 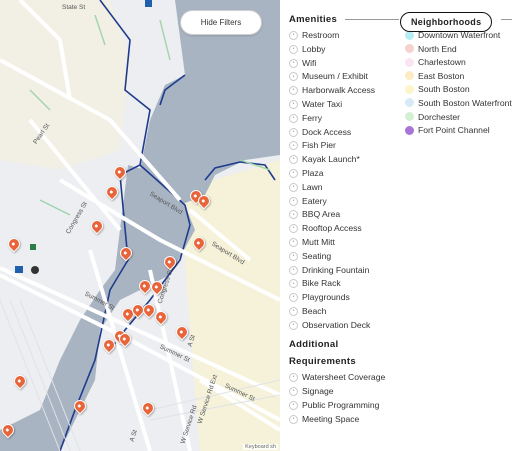 What do you see at coordinates (344, 256) in the screenshot?
I see `filter-item: • Seating` at bounding box center [344, 256].